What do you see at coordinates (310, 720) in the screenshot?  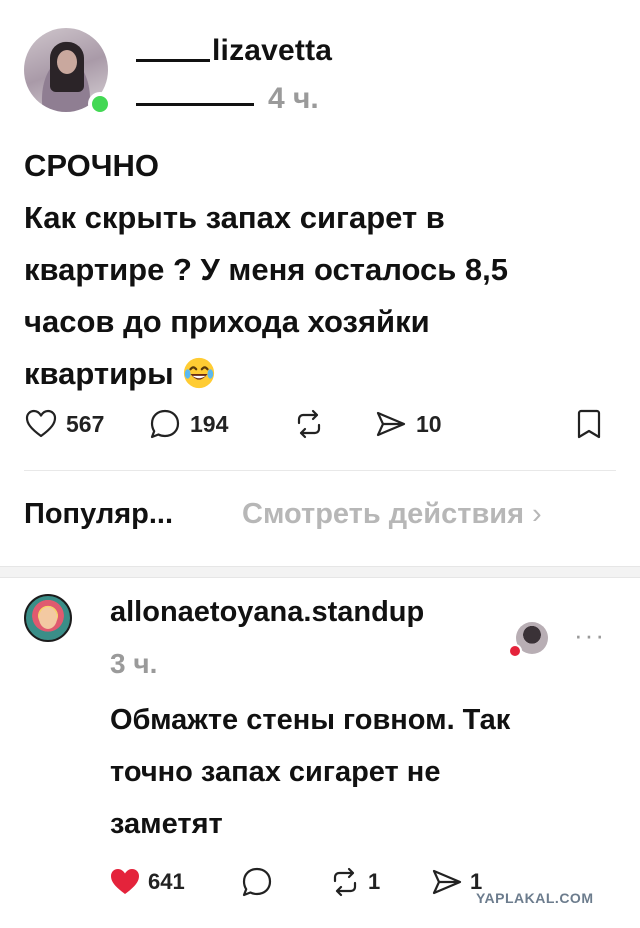 I see `comment-line: Обмажте стены говном. Так` at bounding box center [310, 720].